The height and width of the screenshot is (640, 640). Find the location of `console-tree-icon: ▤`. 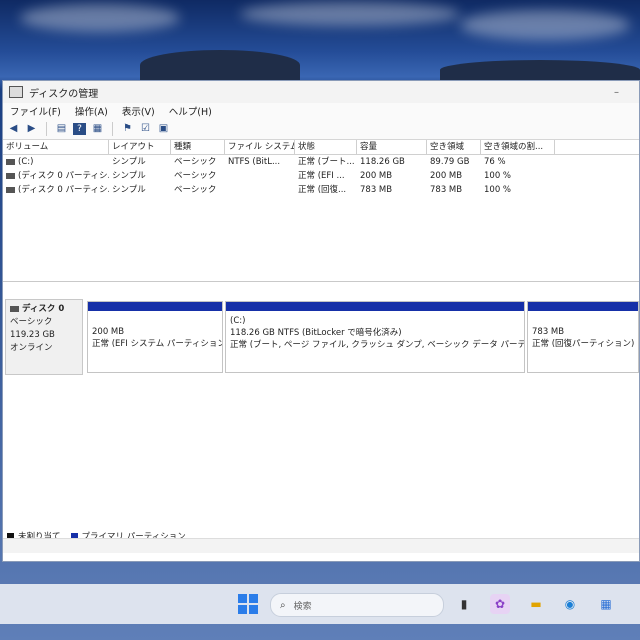

console-tree-icon: ▤ is located at coordinates (61, 129).